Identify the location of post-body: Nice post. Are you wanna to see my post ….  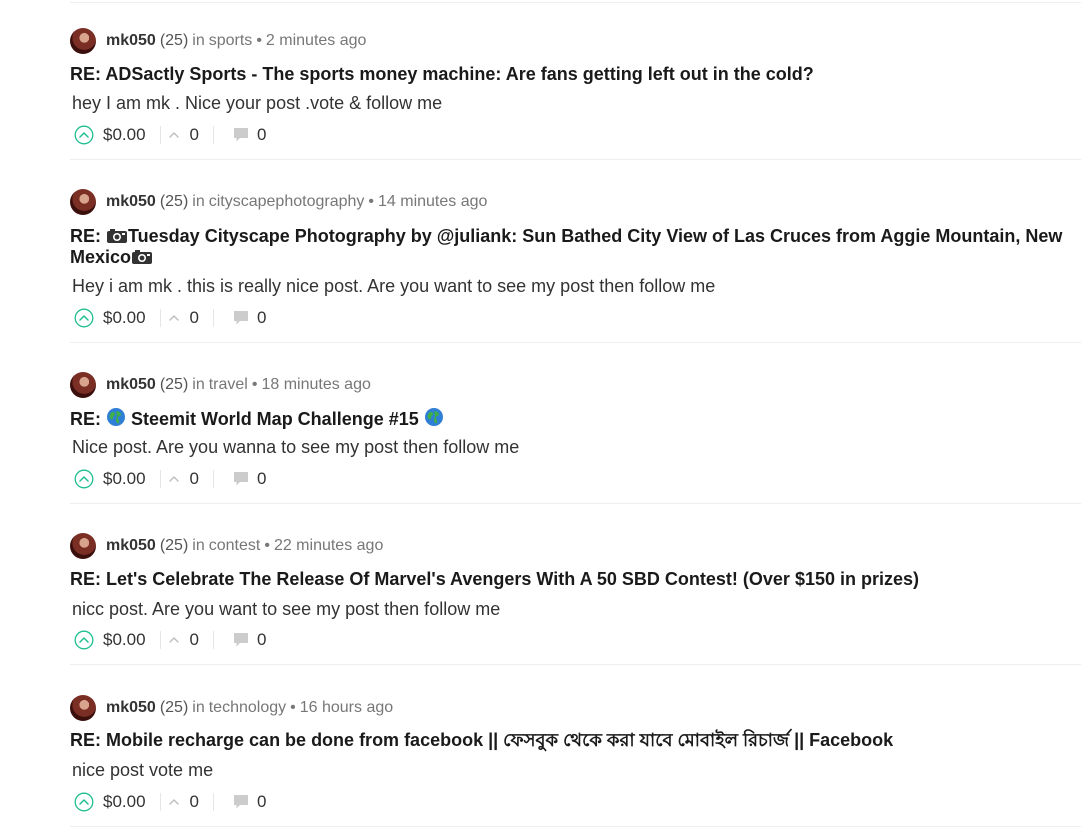
(295, 447).